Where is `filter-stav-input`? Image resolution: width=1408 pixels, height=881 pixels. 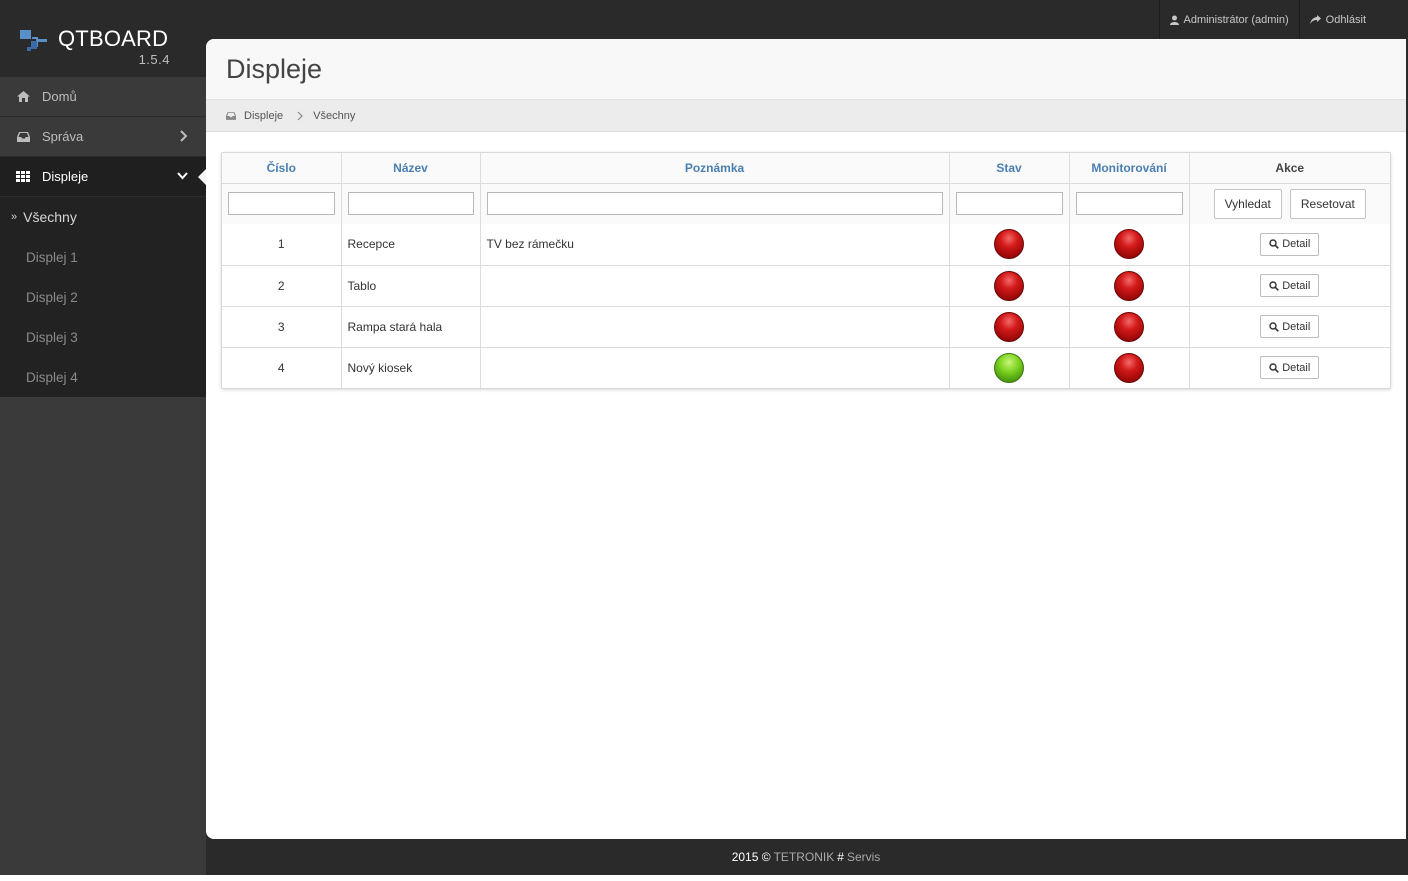
filter-stav-input is located at coordinates (1009, 204).